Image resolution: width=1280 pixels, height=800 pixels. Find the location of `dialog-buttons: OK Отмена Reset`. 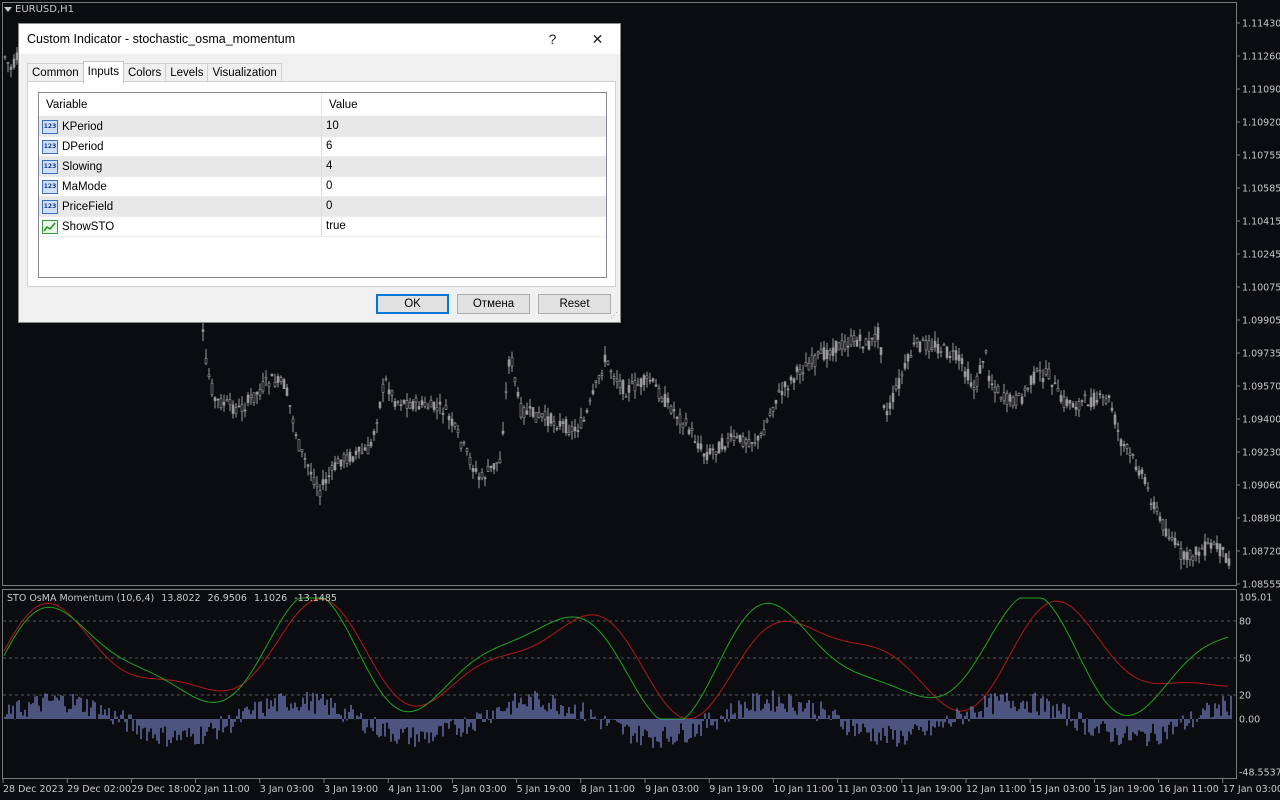

dialog-buttons: OK Отмена Reset is located at coordinates (493, 304).